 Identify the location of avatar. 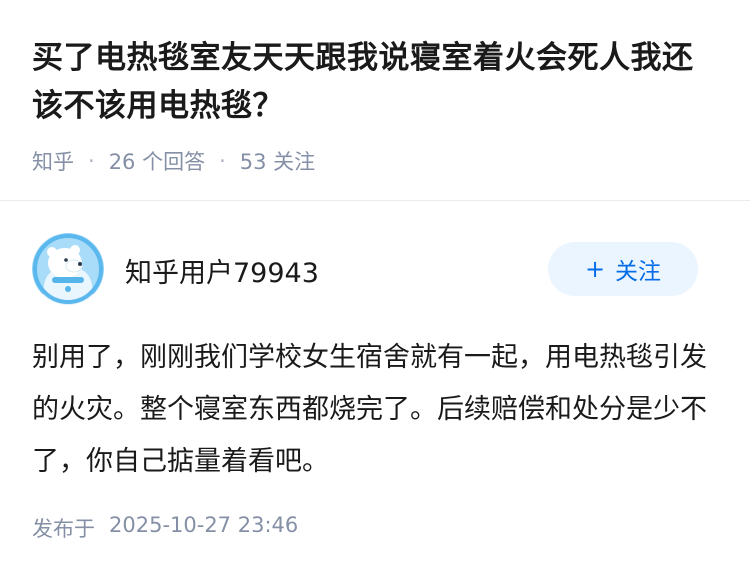
(68, 269).